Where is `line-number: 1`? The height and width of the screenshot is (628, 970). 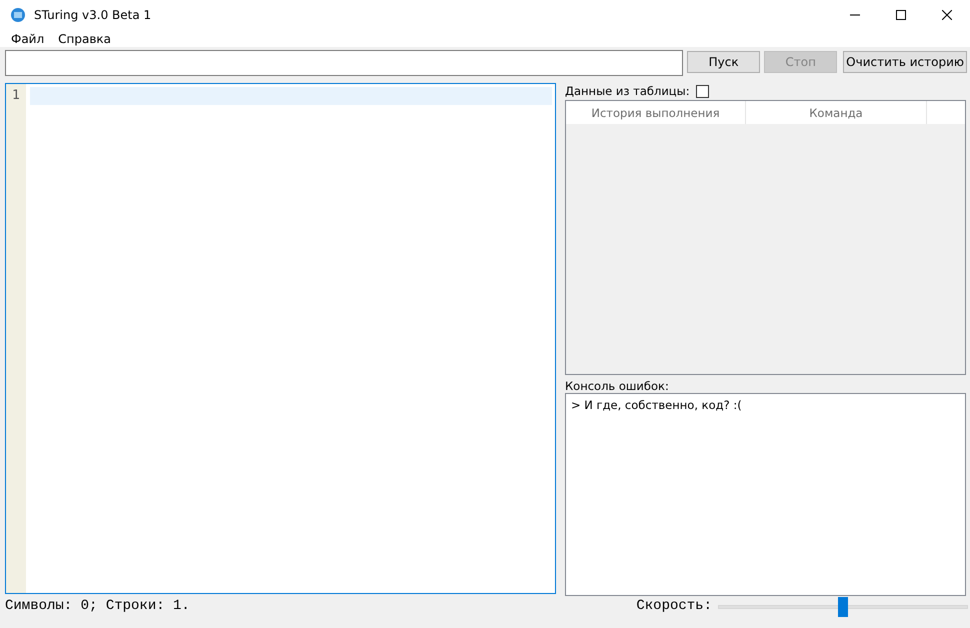
line-number: 1 is located at coordinates (16, 95).